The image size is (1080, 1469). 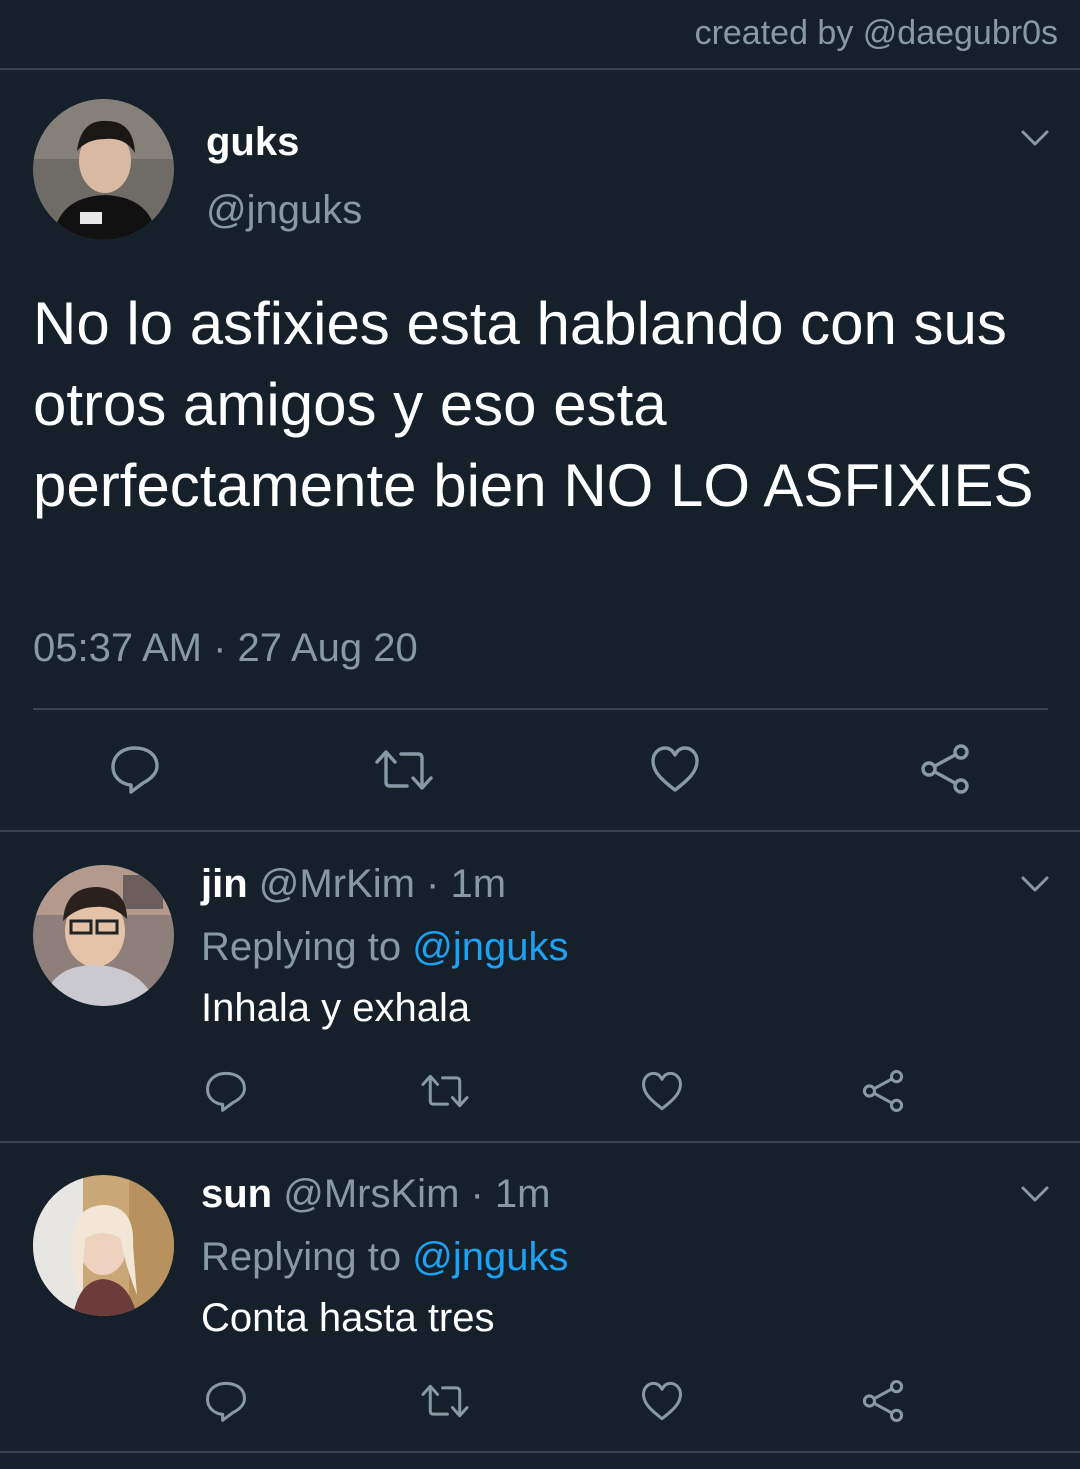 I want to click on reply-meta: @MrsKim · 1m, so click(x=417, y=1194).